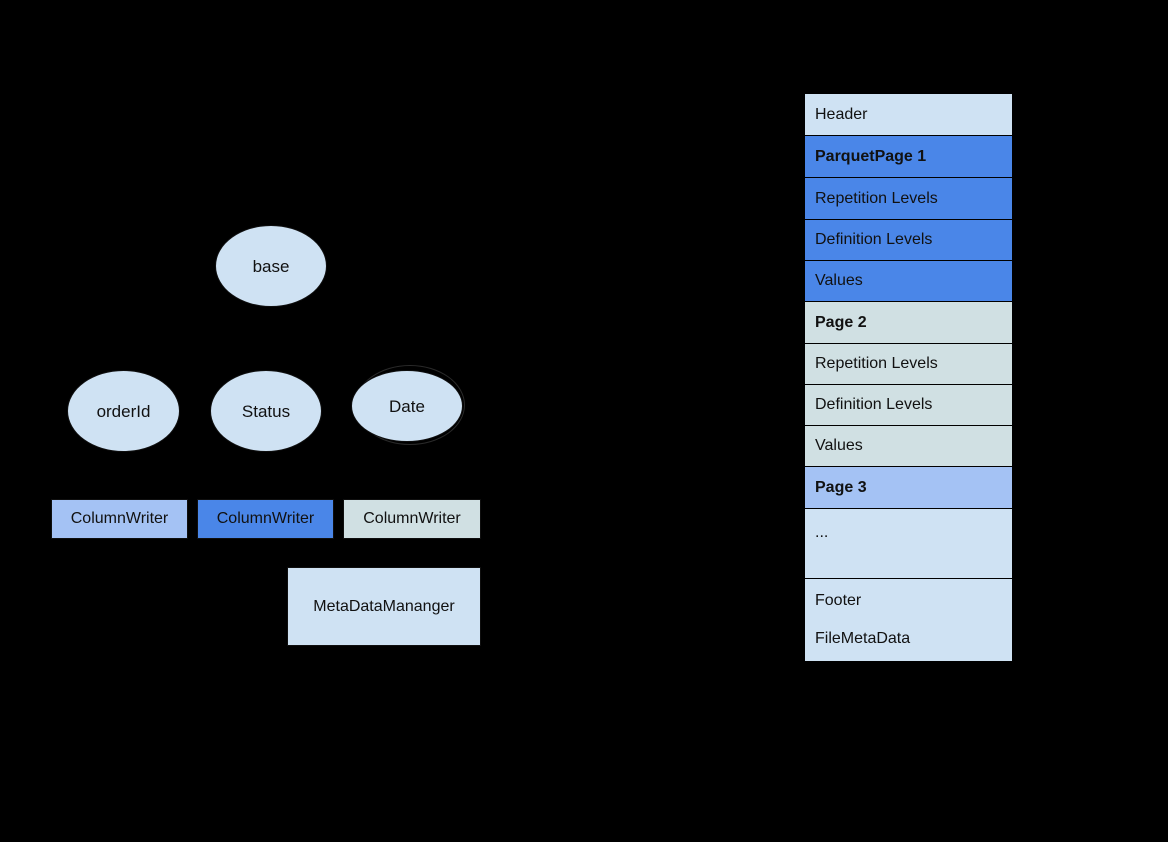  I want to click on node-column-writer-2-label: ColumnWriter, so click(265, 518).